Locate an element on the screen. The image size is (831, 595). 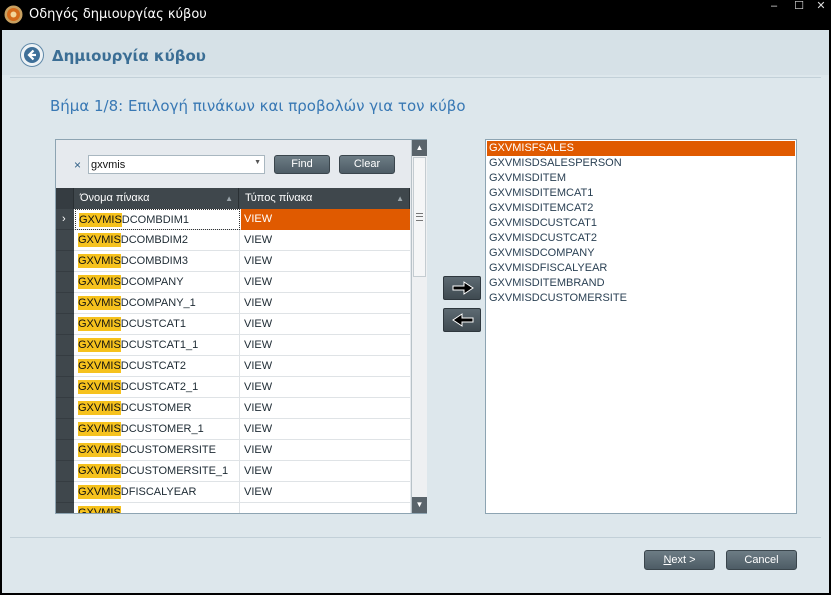
search-combobox: ▼ is located at coordinates (176, 164).